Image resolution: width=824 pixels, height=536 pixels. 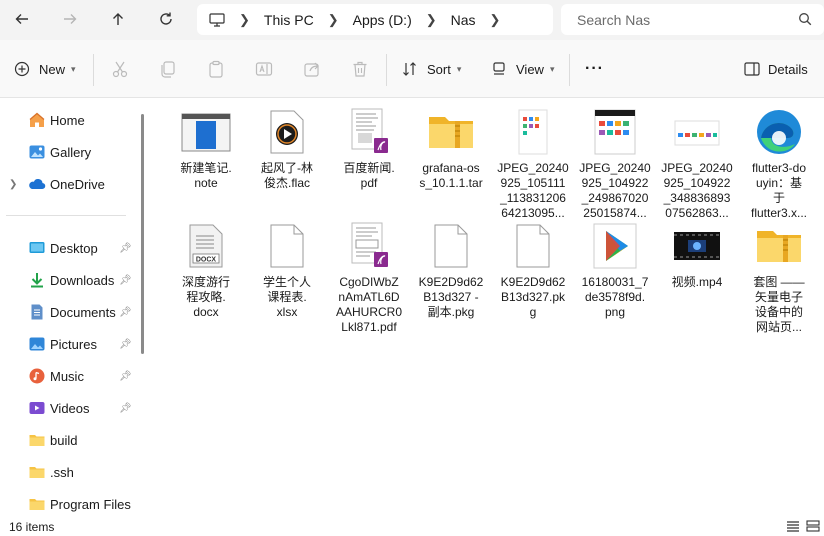 What do you see at coordinates (37, 376) in the screenshot?
I see `music-icon` at bounding box center [37, 376].